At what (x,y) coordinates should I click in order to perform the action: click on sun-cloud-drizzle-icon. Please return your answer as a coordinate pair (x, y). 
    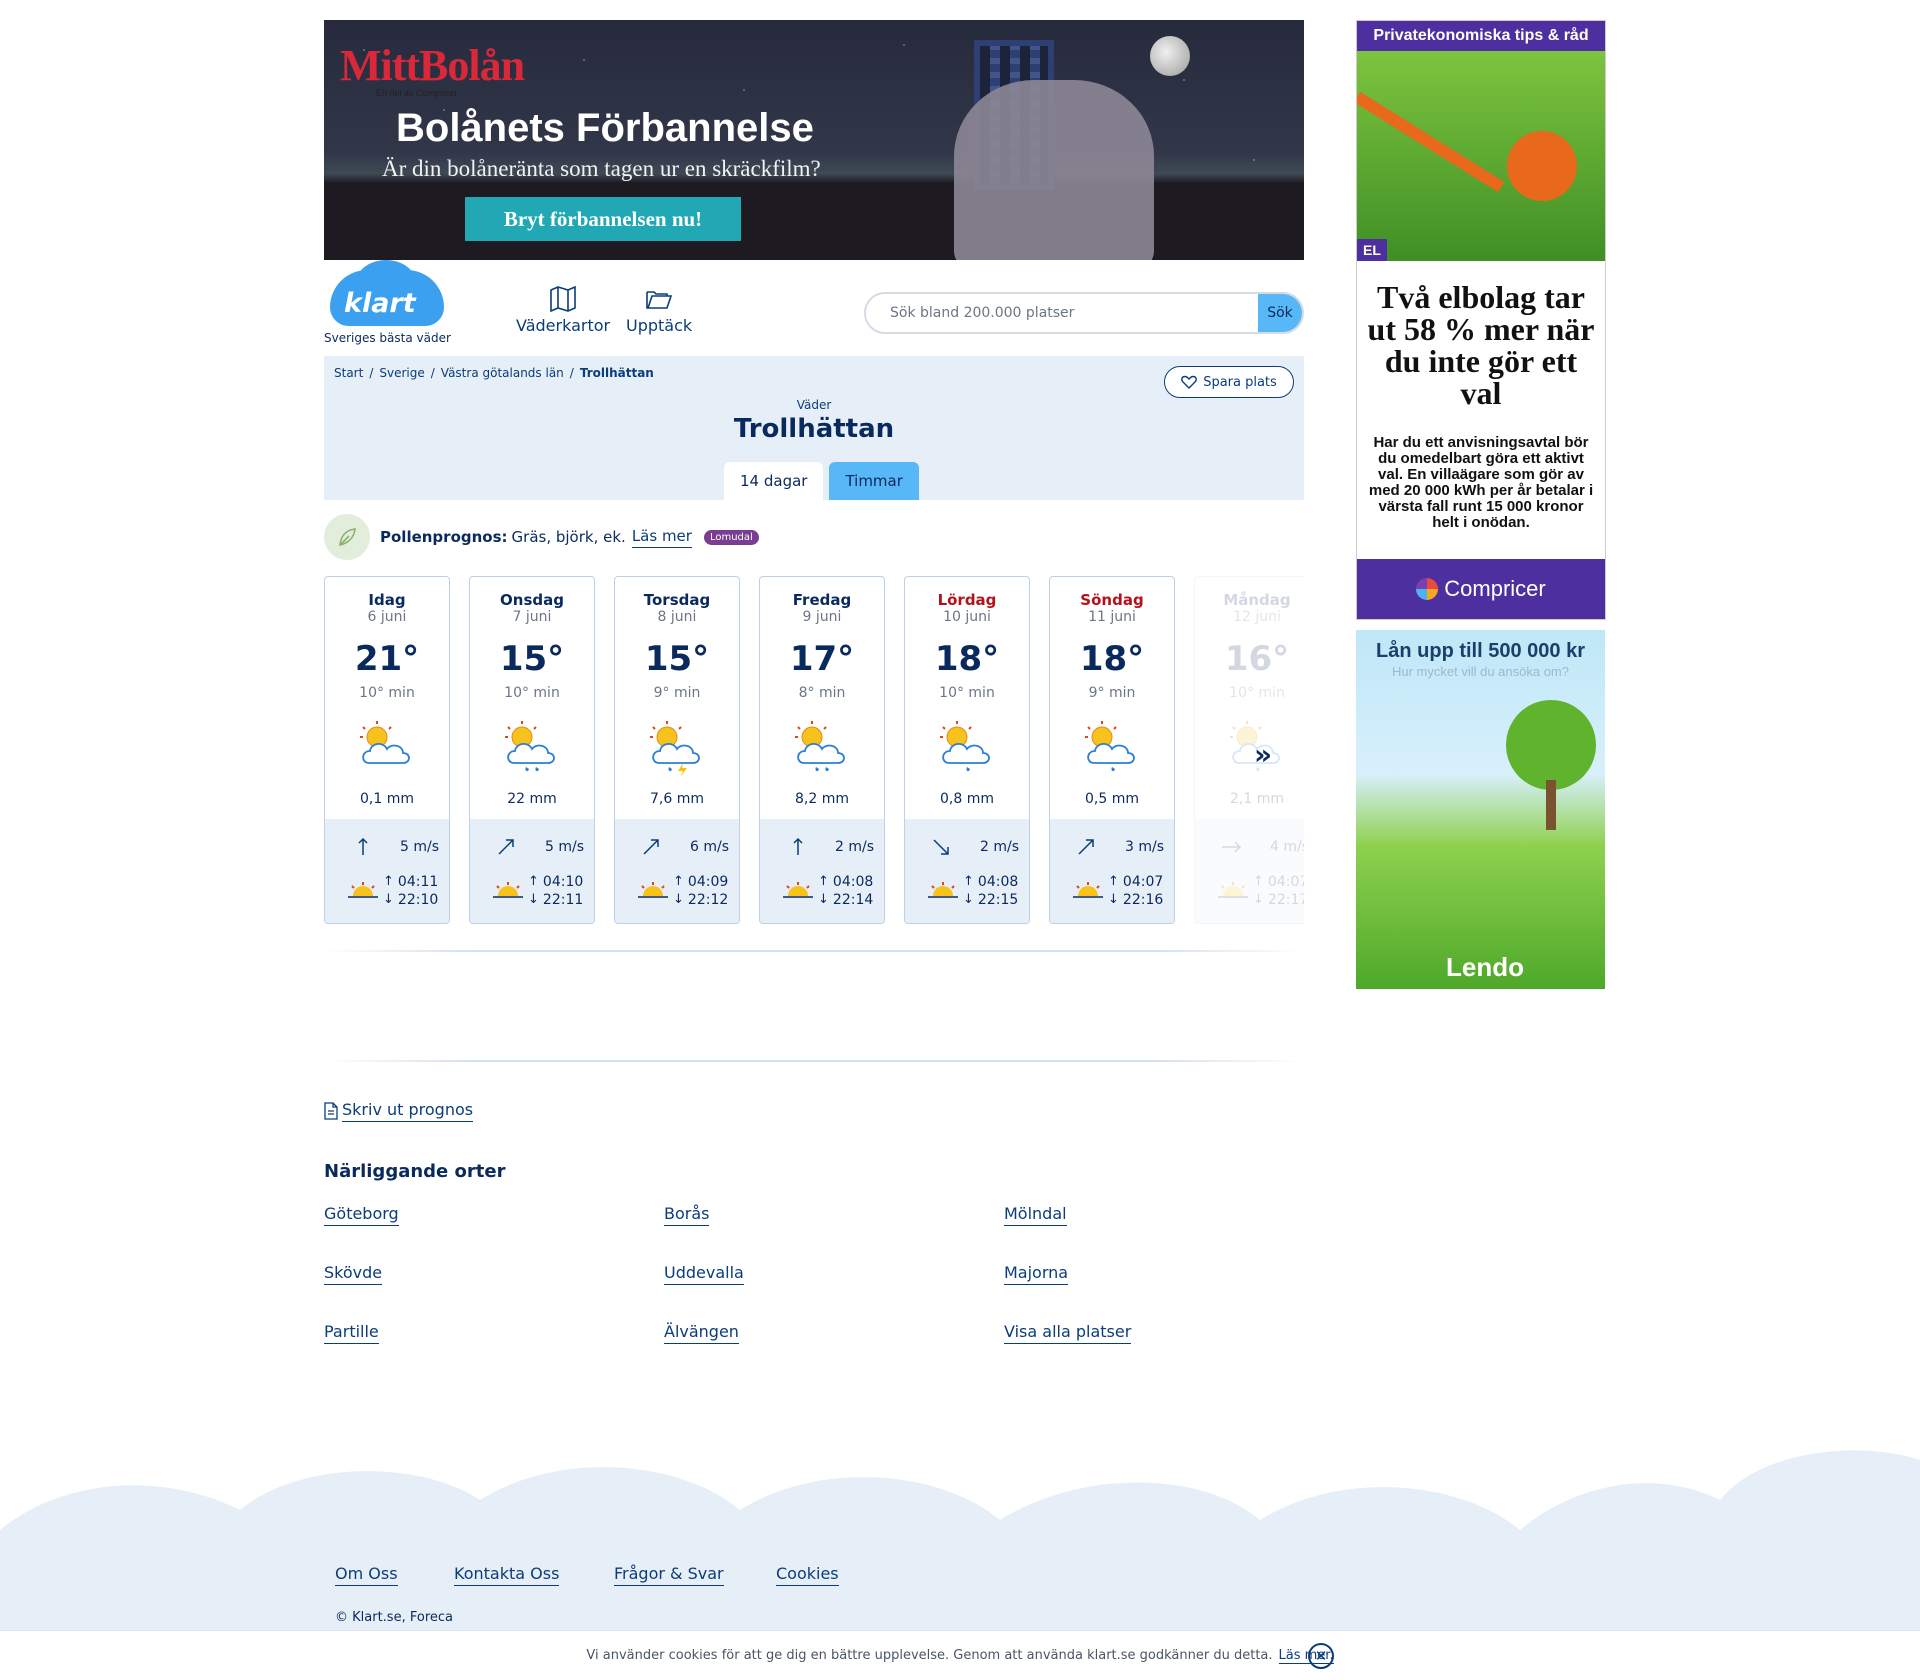
    Looking at the image, I should click on (968, 749).